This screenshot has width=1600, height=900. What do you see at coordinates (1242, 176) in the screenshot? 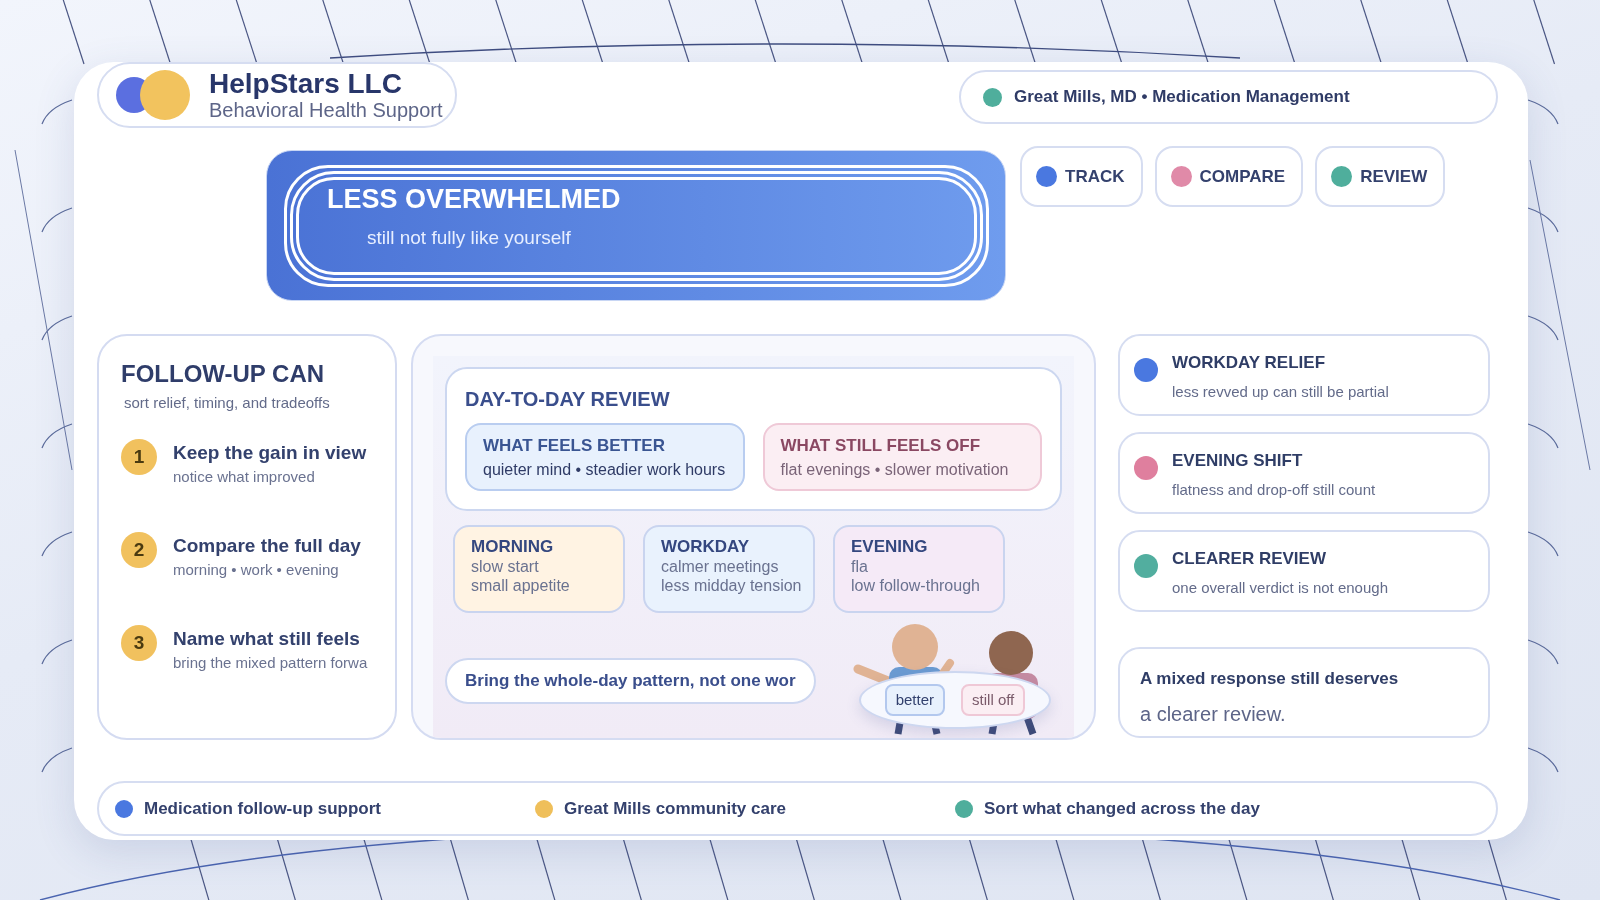
I see `step-label: COMPARE` at bounding box center [1242, 176].